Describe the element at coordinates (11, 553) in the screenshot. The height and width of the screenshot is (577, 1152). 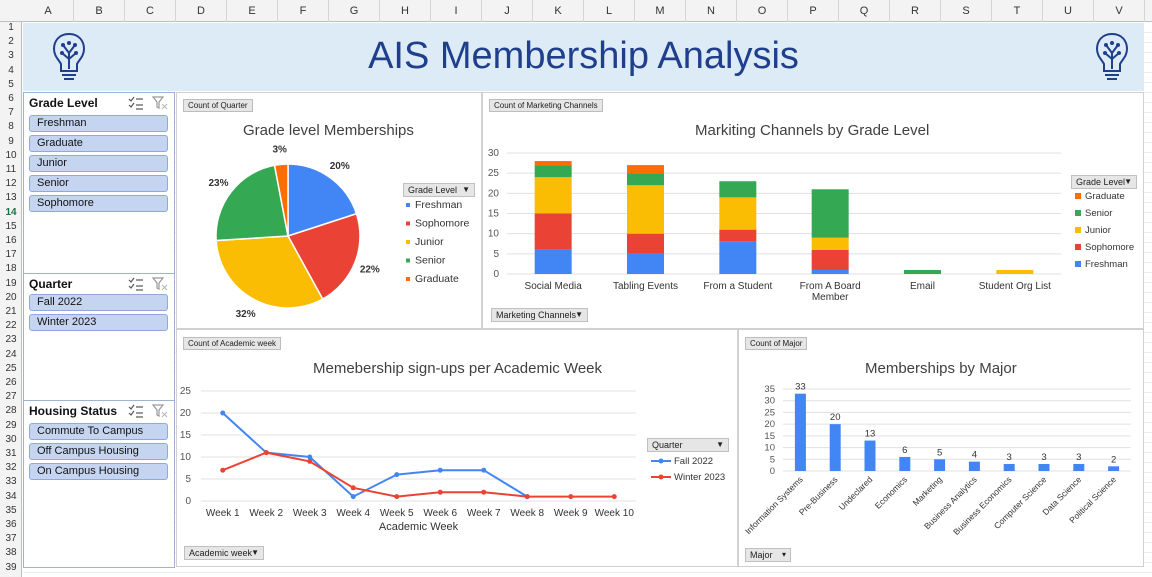
I see `row-header-38: 38` at that location.